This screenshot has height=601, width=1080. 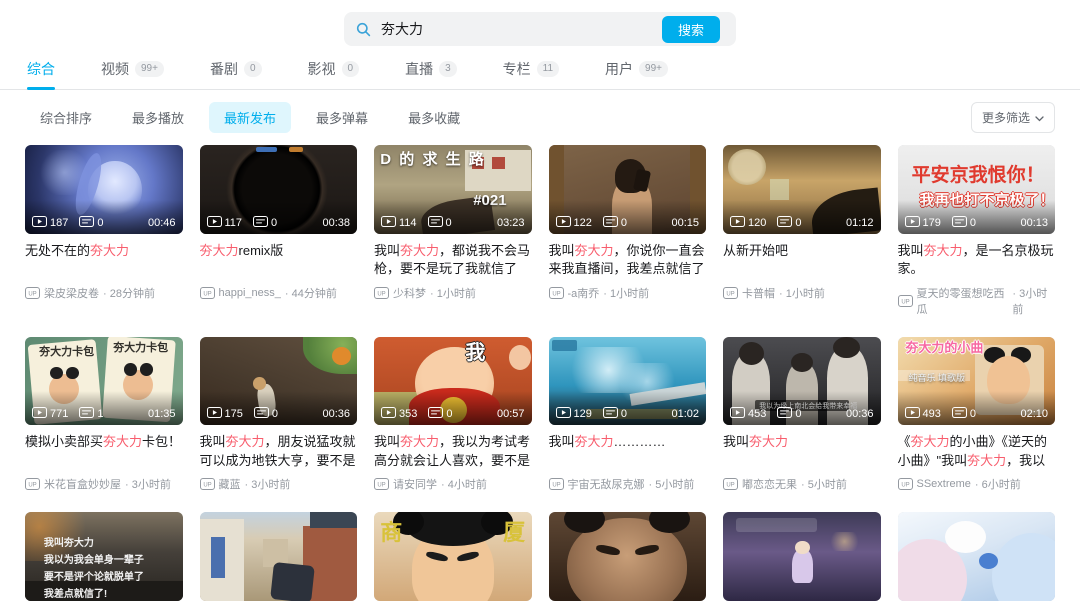 What do you see at coordinates (453, 381) in the screenshot?
I see `video-thumbnail: 我 353 0 00:57` at bounding box center [453, 381].